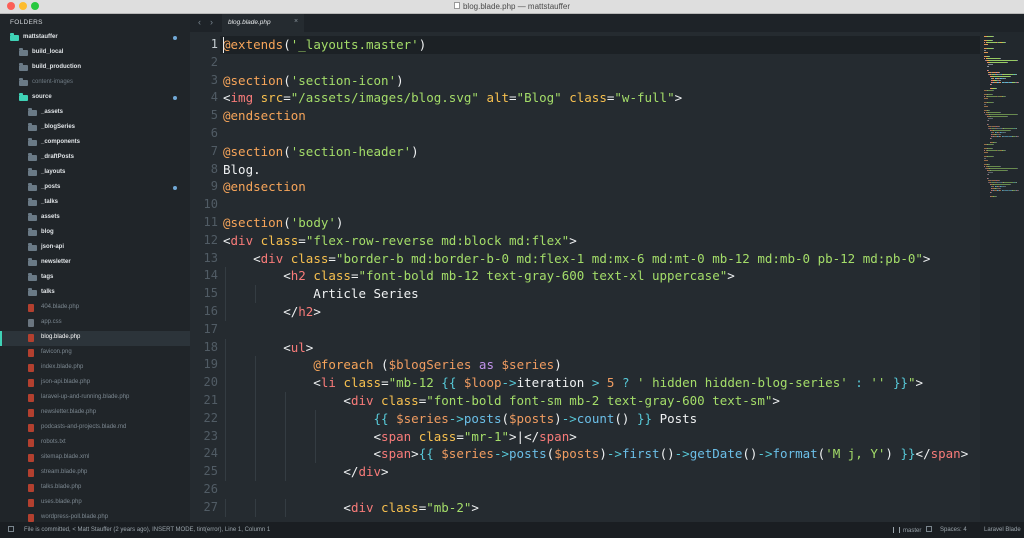 The height and width of the screenshot is (538, 1024). I want to click on tree-item-label: talks, so click(48, 292).